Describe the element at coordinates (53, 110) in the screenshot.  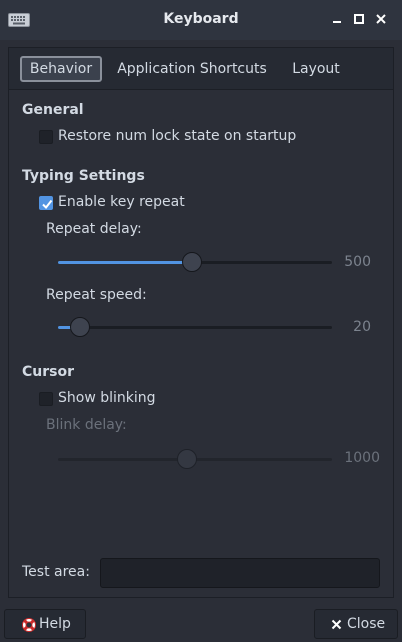
I see `general-heading: General` at that location.